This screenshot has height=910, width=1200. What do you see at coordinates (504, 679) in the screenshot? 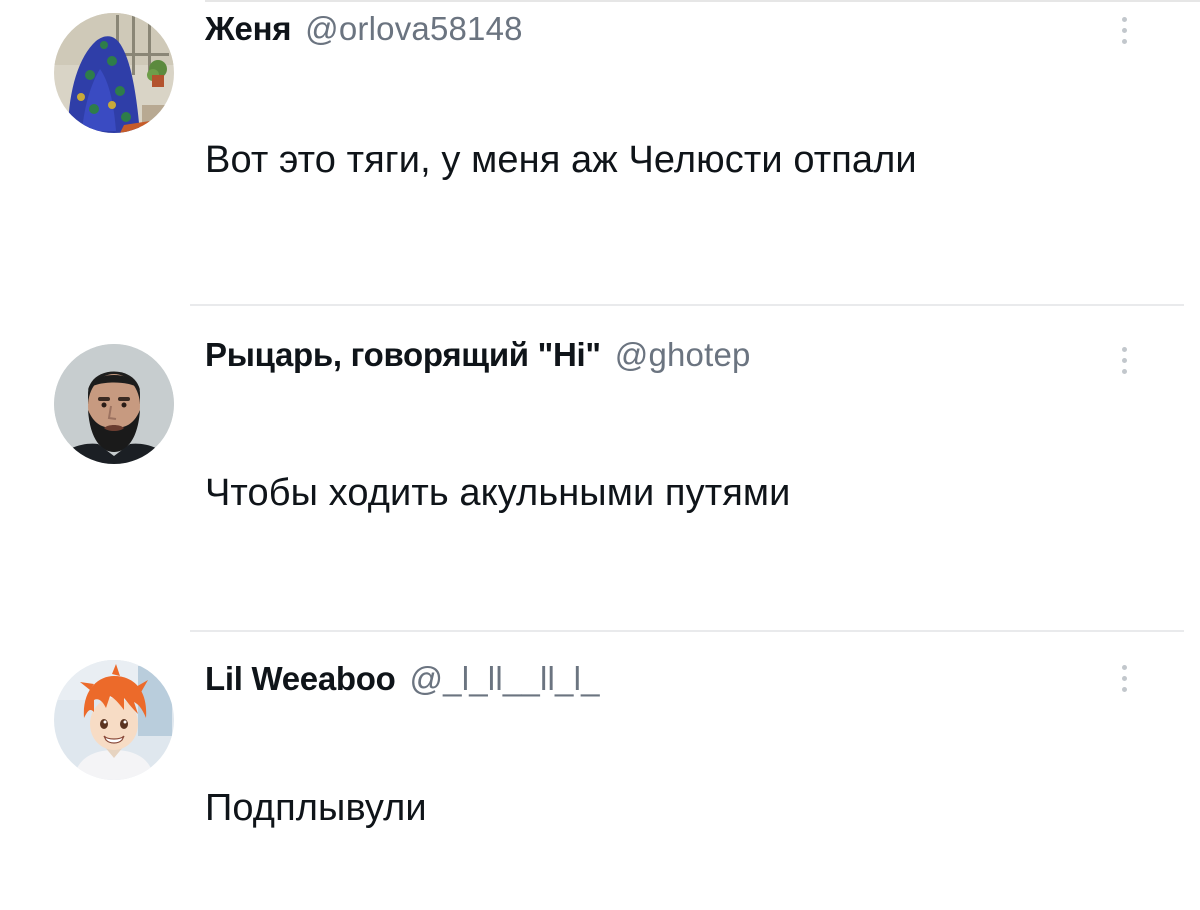
I see `author-handle: @_l_ll__ll_l_` at bounding box center [504, 679].